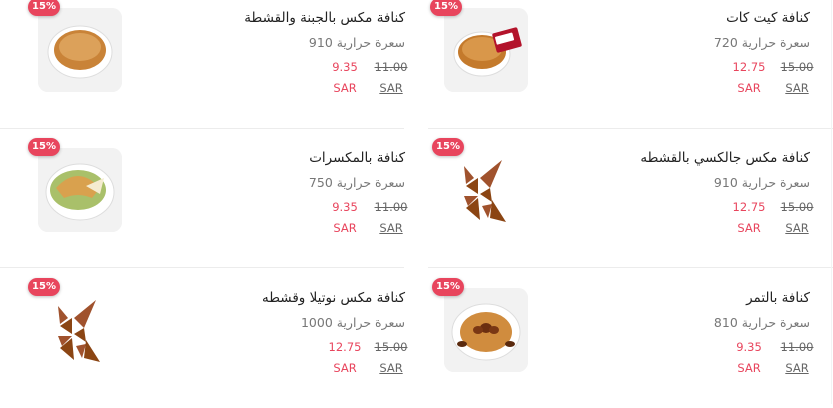 The width and height of the screenshot is (833, 408). What do you see at coordinates (768, 18) in the screenshot?
I see `item-name: كنافة كيت كات` at bounding box center [768, 18].